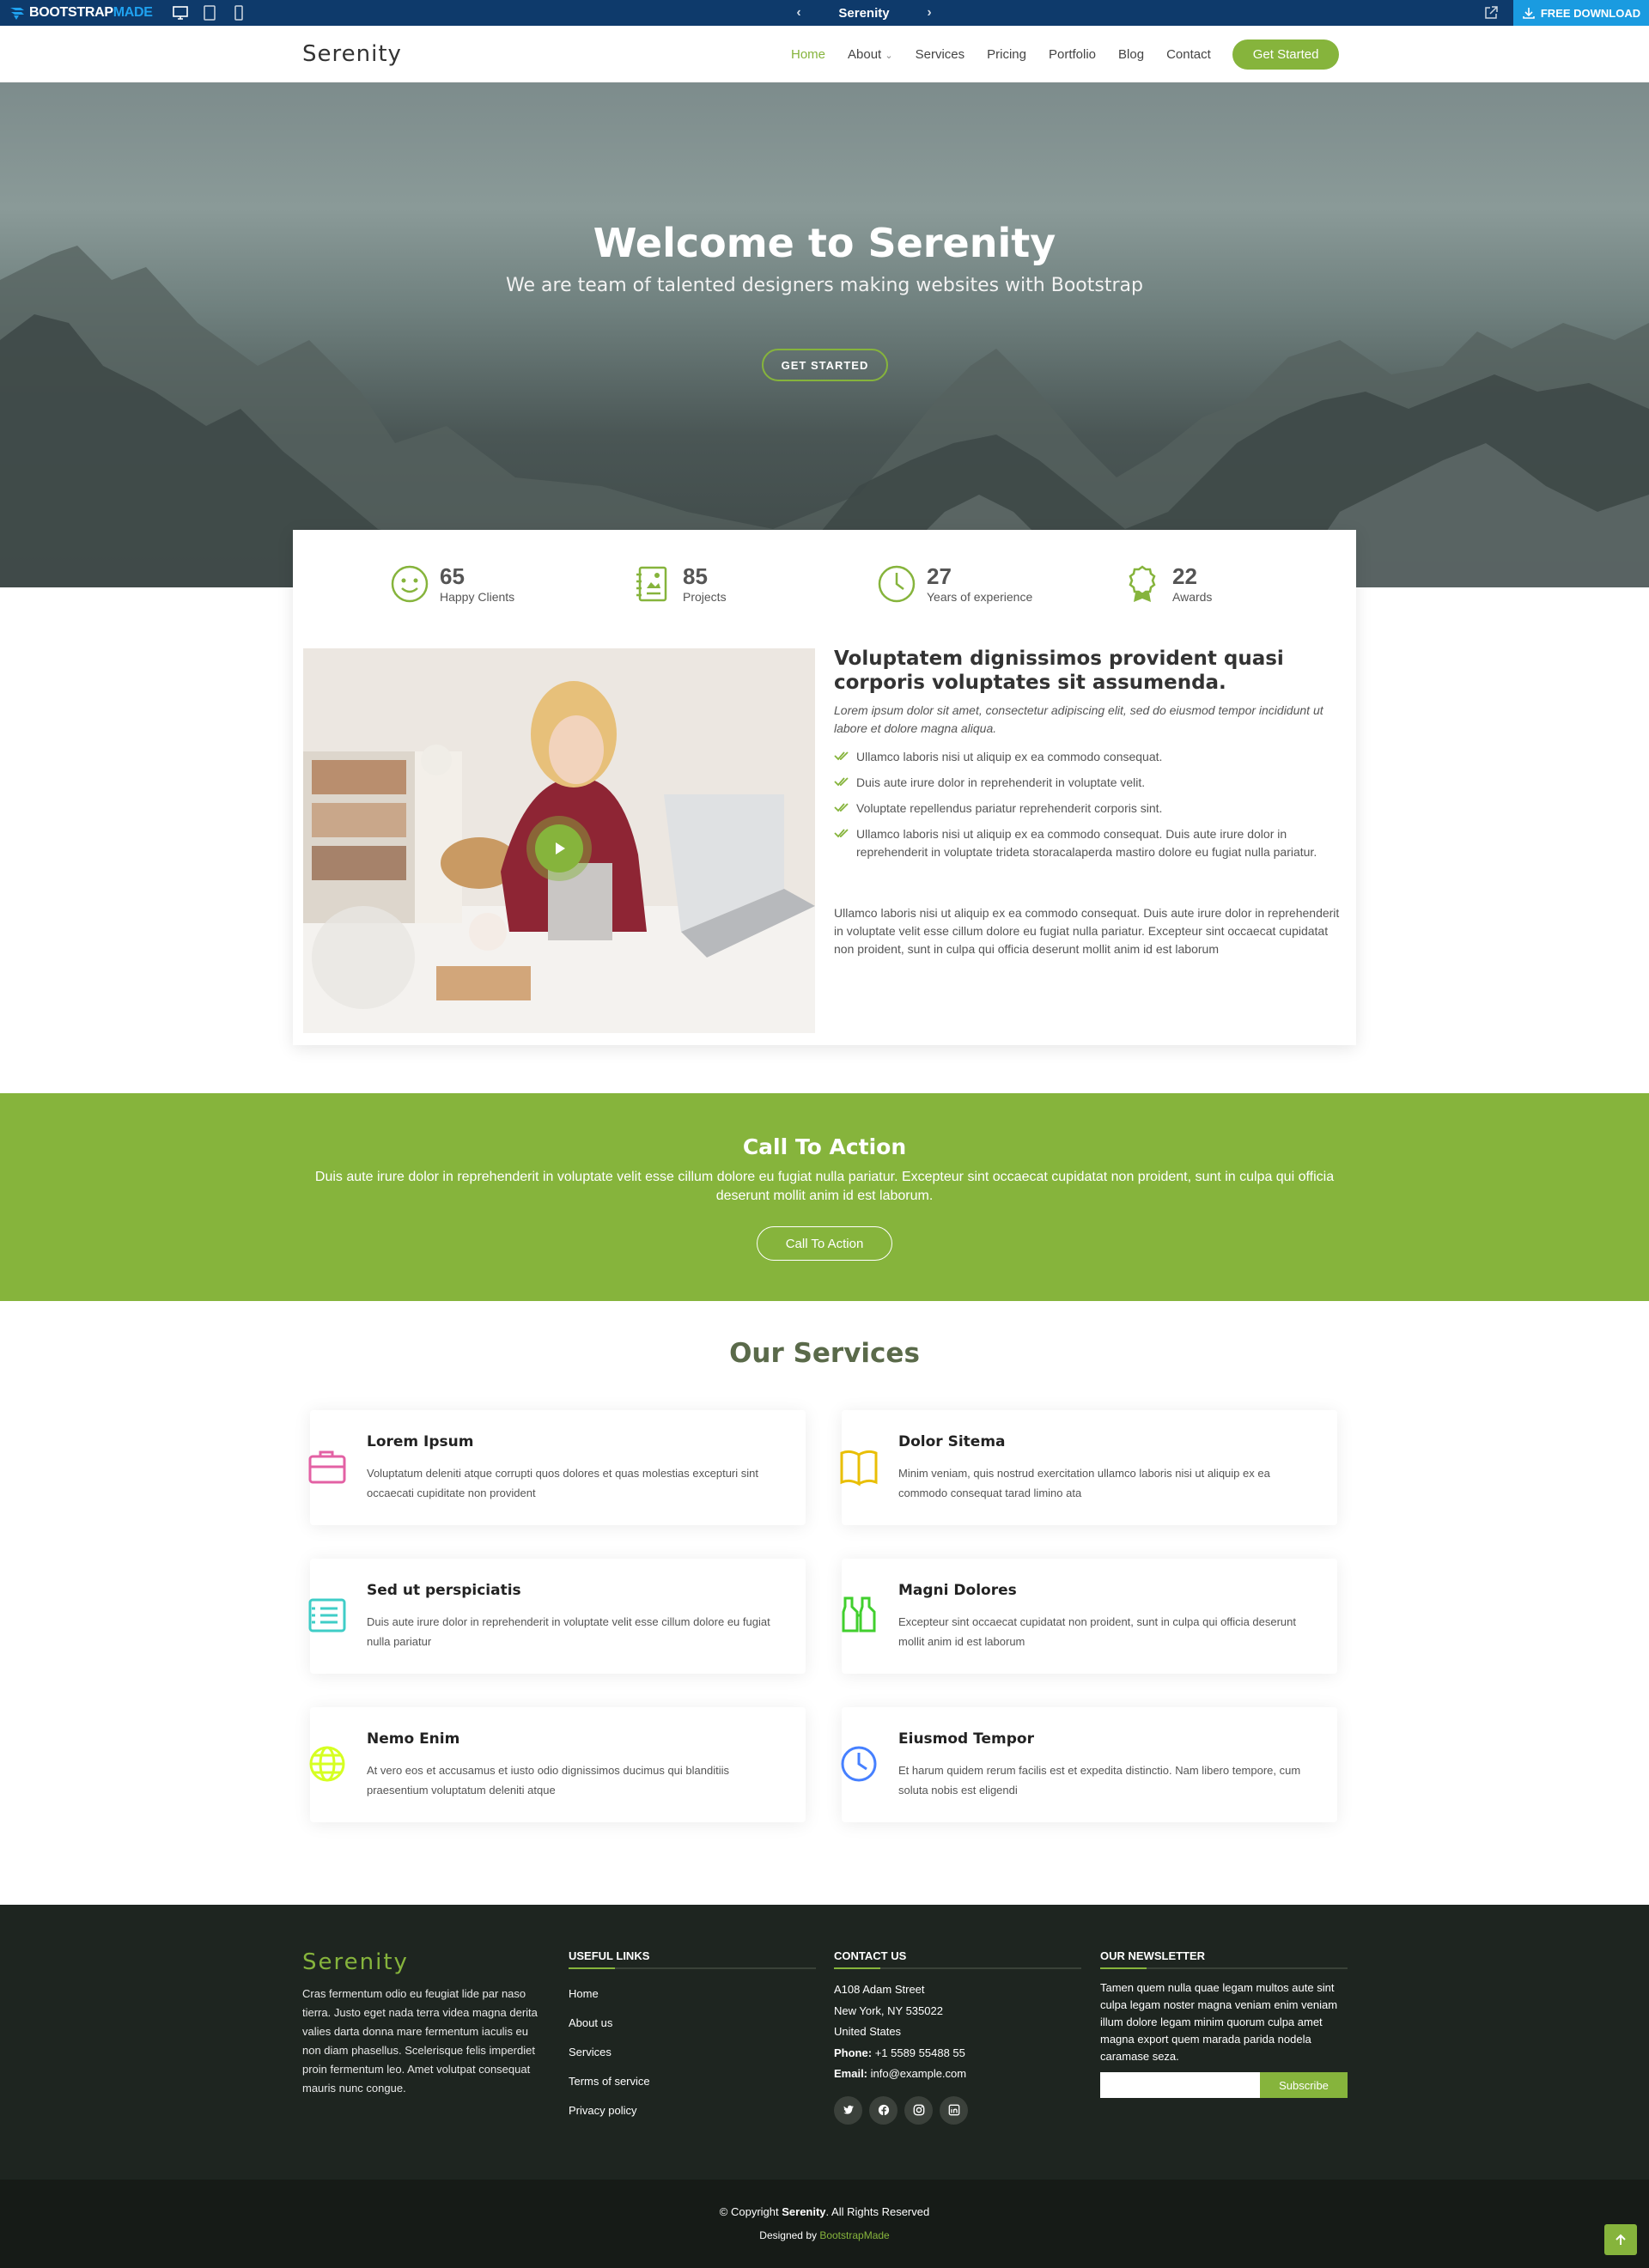 This screenshot has height=2268, width=1649. What do you see at coordinates (693, 2081) in the screenshot?
I see `footer-link-terms: Terms of service` at bounding box center [693, 2081].